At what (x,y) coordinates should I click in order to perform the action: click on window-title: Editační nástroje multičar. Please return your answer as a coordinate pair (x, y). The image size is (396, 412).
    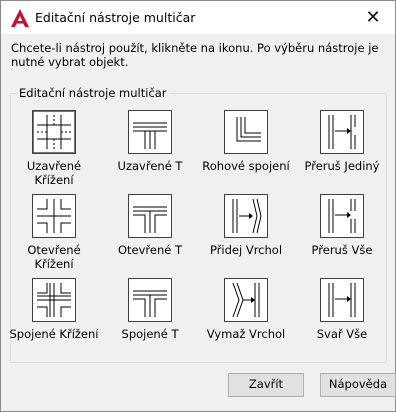
    Looking at the image, I should click on (115, 17).